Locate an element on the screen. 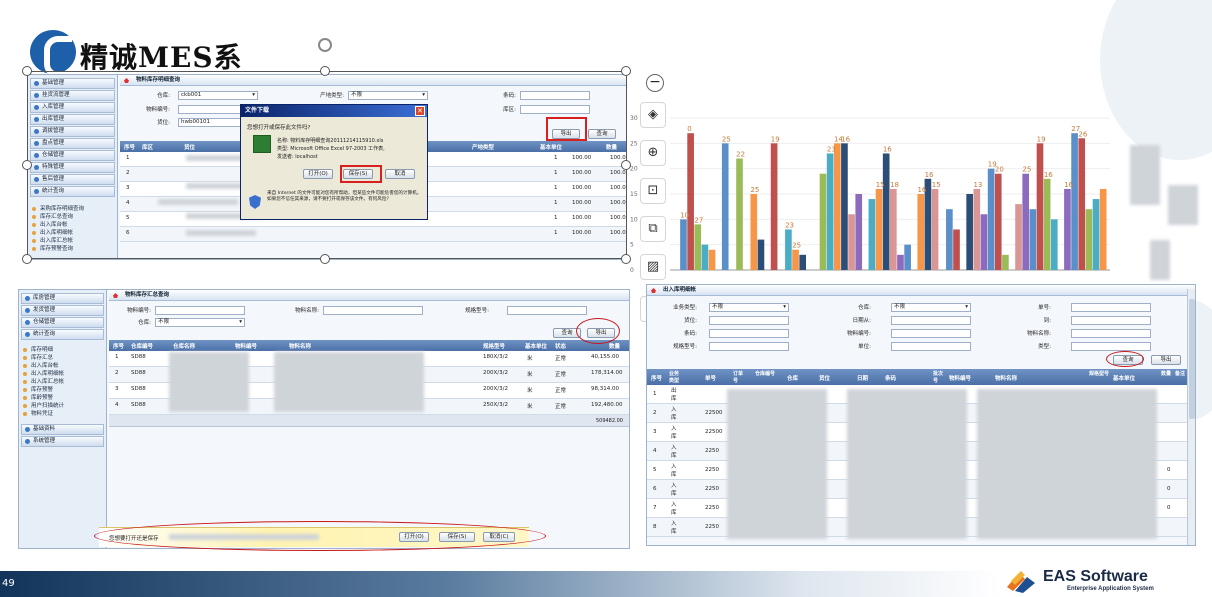 The height and width of the screenshot is (597, 1212). wh-value: 不限 is located at coordinates (900, 307).